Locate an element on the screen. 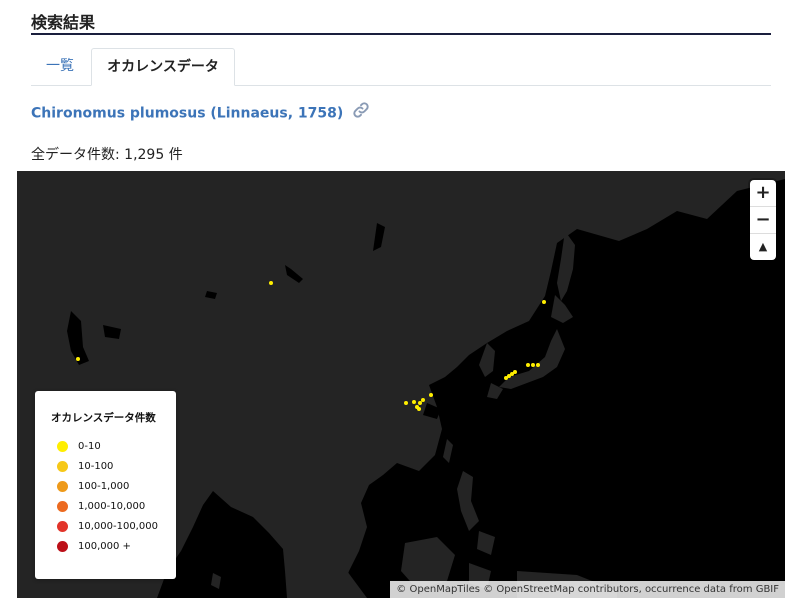 The image size is (800, 600). reset-north-button: ▲ is located at coordinates (763, 247).